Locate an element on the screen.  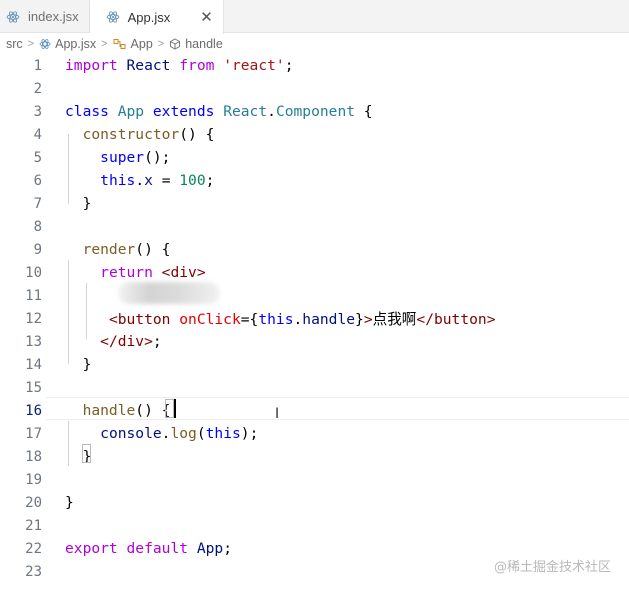
code-token: Component is located at coordinates (315, 111).